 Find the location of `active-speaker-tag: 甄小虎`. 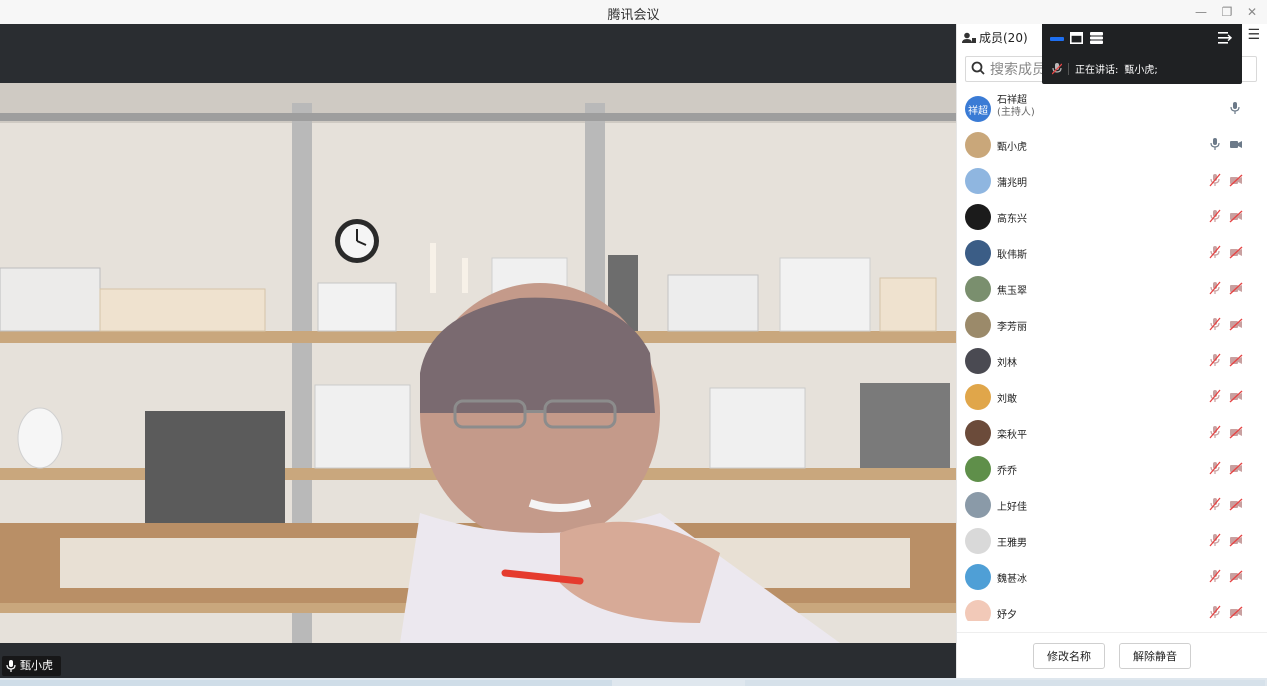

active-speaker-tag: 甄小虎 is located at coordinates (31, 666).